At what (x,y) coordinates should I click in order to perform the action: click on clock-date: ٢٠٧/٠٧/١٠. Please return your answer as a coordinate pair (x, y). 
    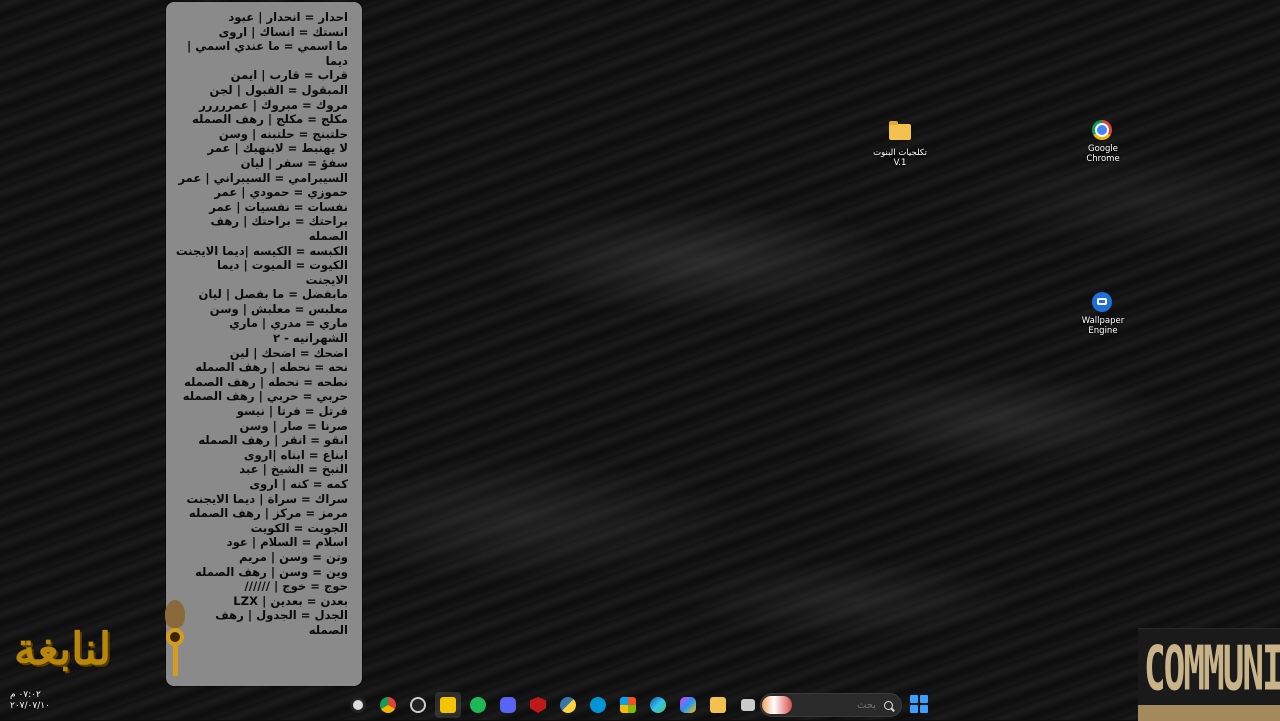
    Looking at the image, I should click on (30, 706).